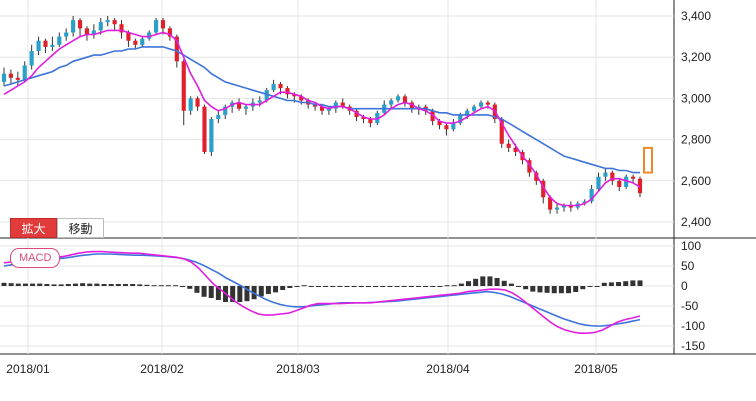 The height and width of the screenshot is (401, 756). What do you see at coordinates (696, 98) in the screenshot?
I see `y-tick-label: 3,000` at bounding box center [696, 98].